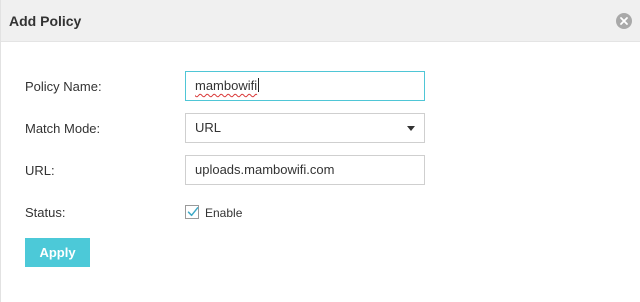 This screenshot has width=640, height=302. I want to click on policy-name-label: Policy Name:, so click(63, 86).